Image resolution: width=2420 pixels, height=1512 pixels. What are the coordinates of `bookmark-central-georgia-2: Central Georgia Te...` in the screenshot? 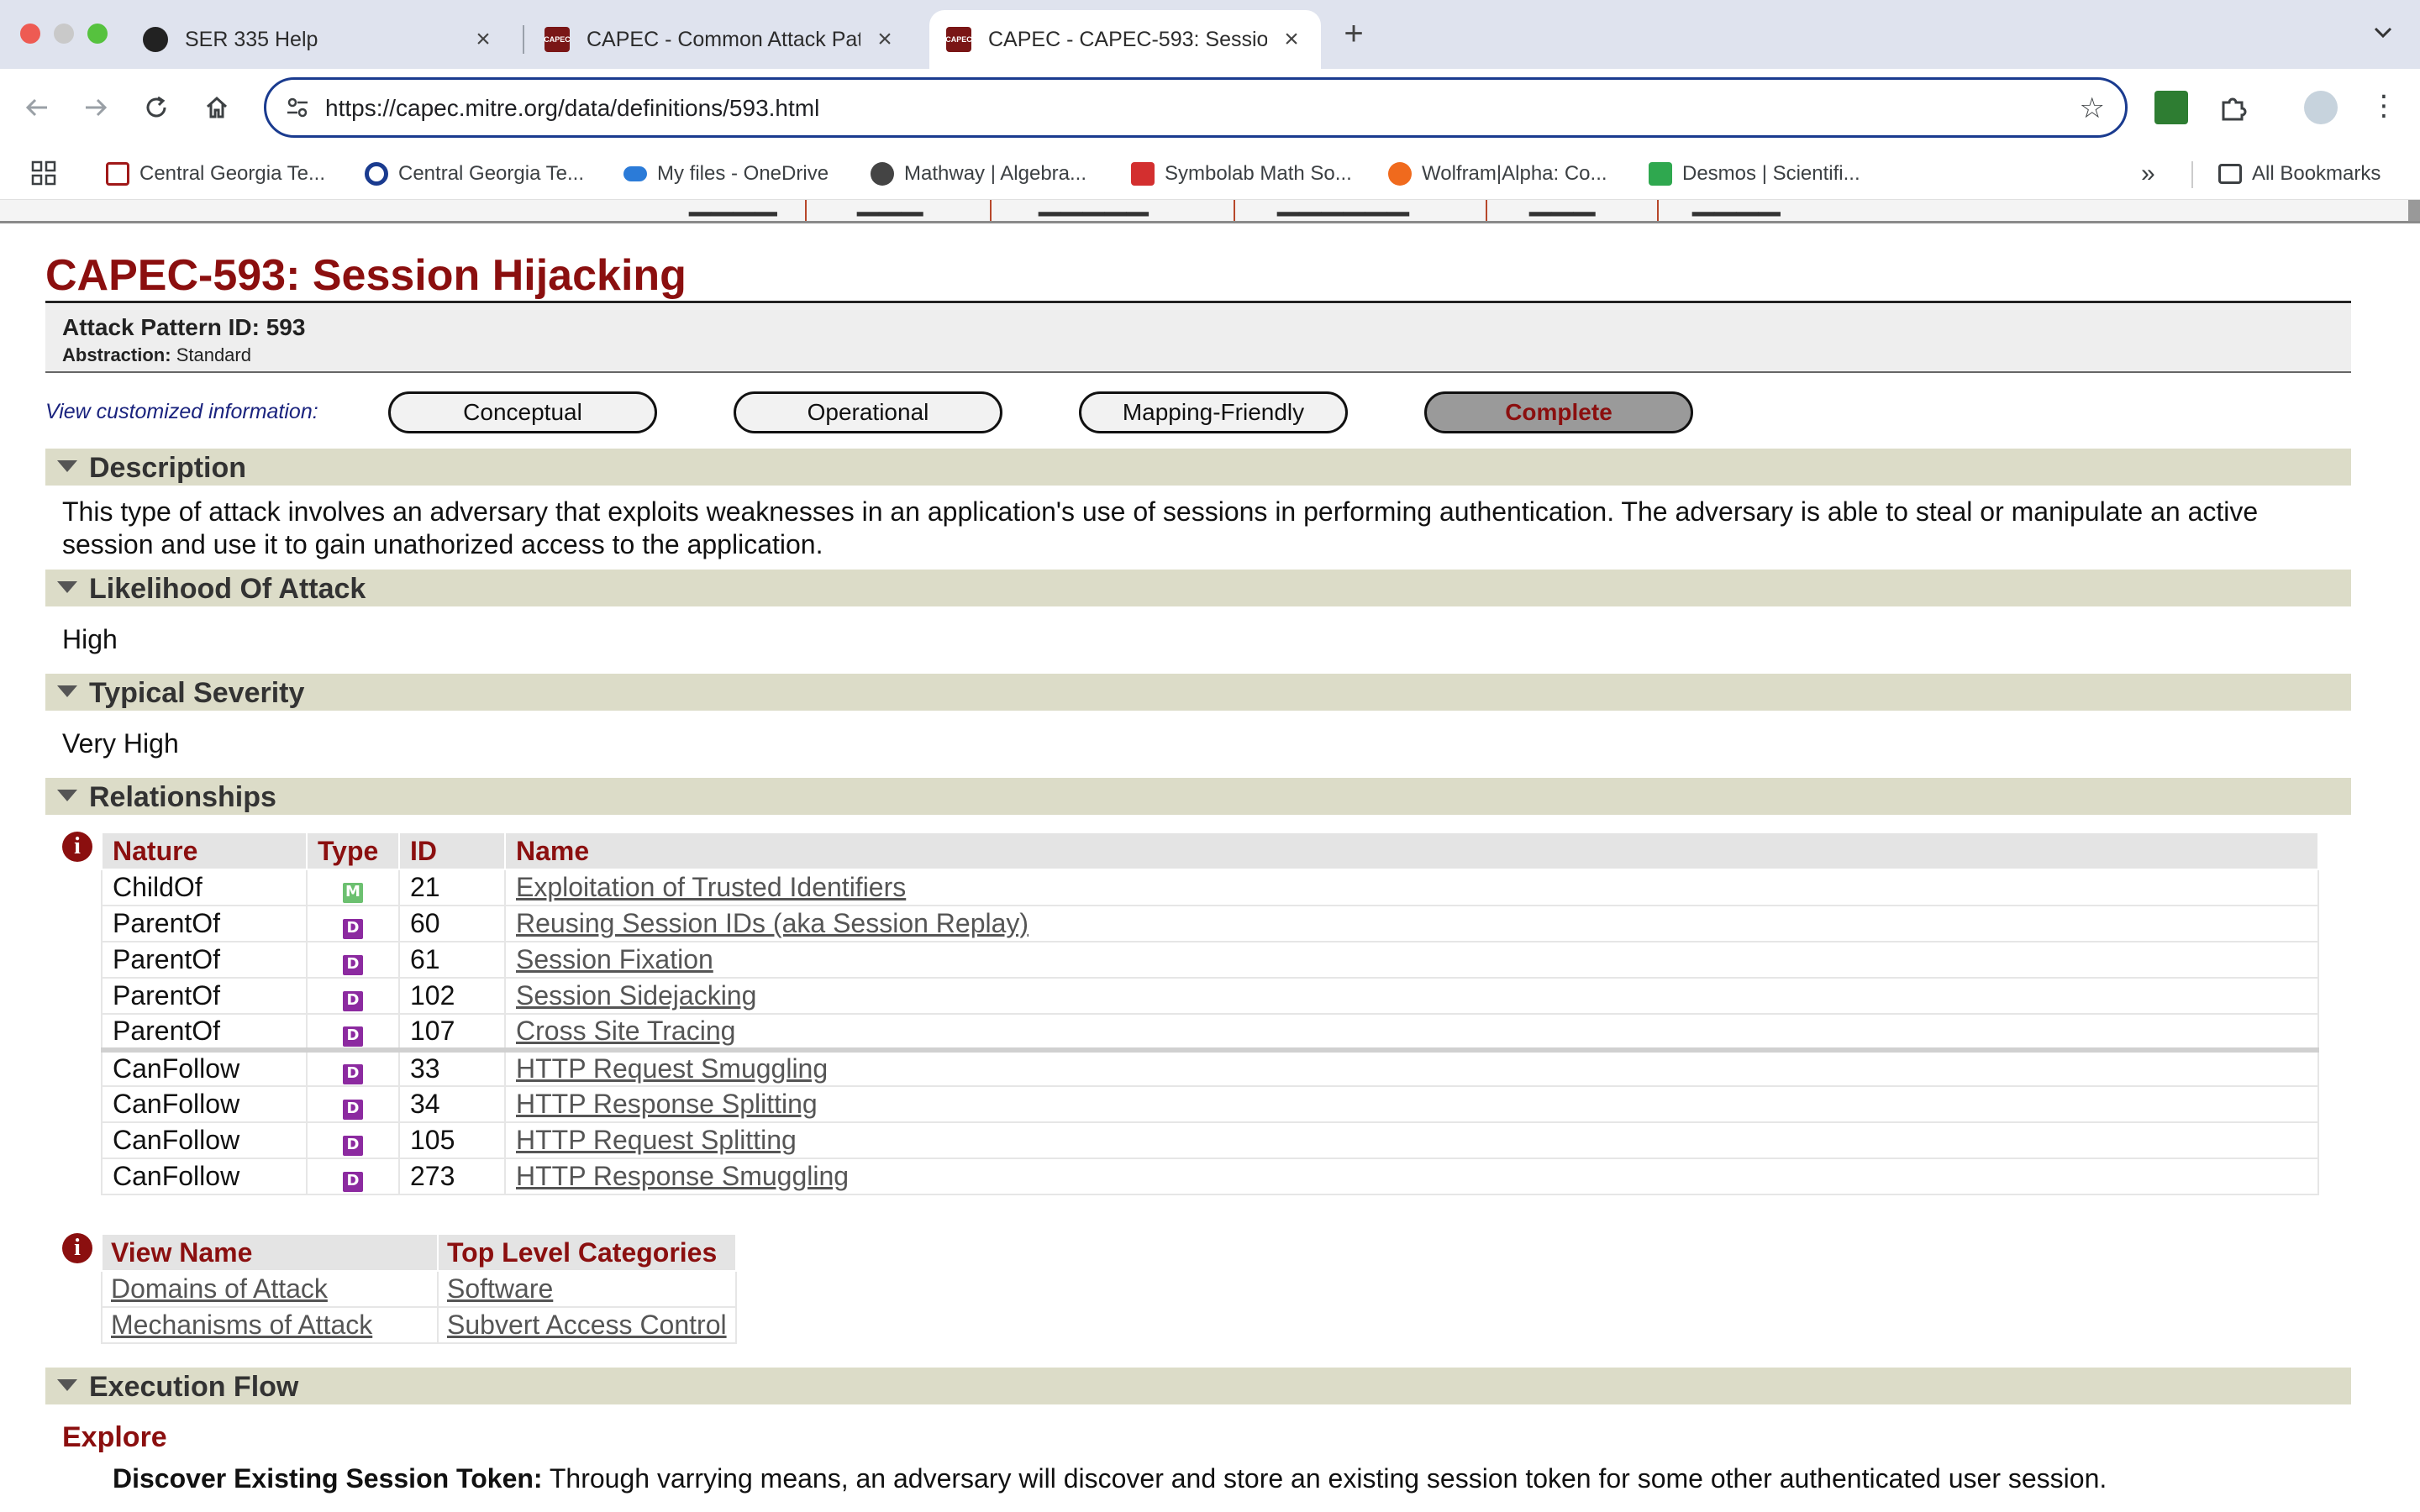 It's located at (475, 174).